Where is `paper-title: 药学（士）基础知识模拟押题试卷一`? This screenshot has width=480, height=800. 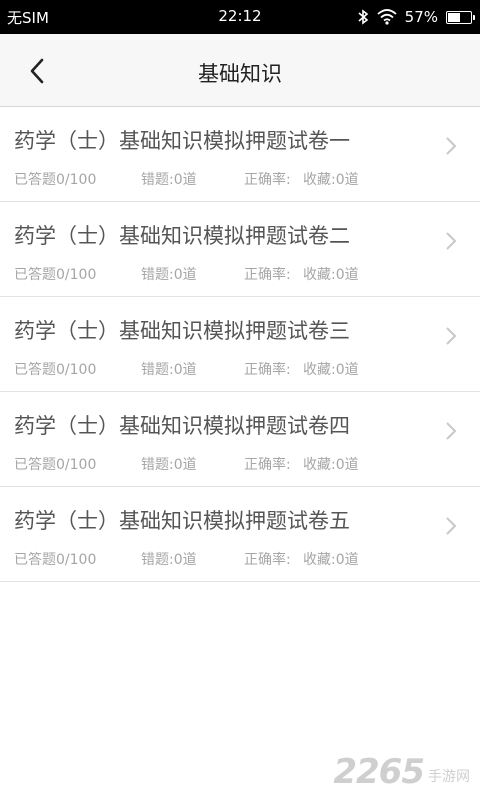
paper-title: 药学（士）基础知识模拟押题试卷一 is located at coordinates (182, 141).